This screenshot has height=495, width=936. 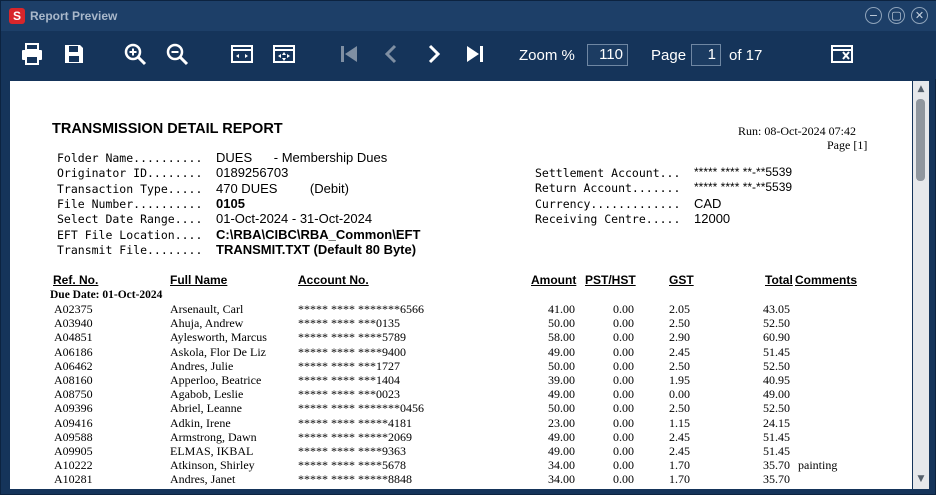 What do you see at coordinates (919, 15) in the screenshot?
I see `close-icon: ✕` at bounding box center [919, 15].